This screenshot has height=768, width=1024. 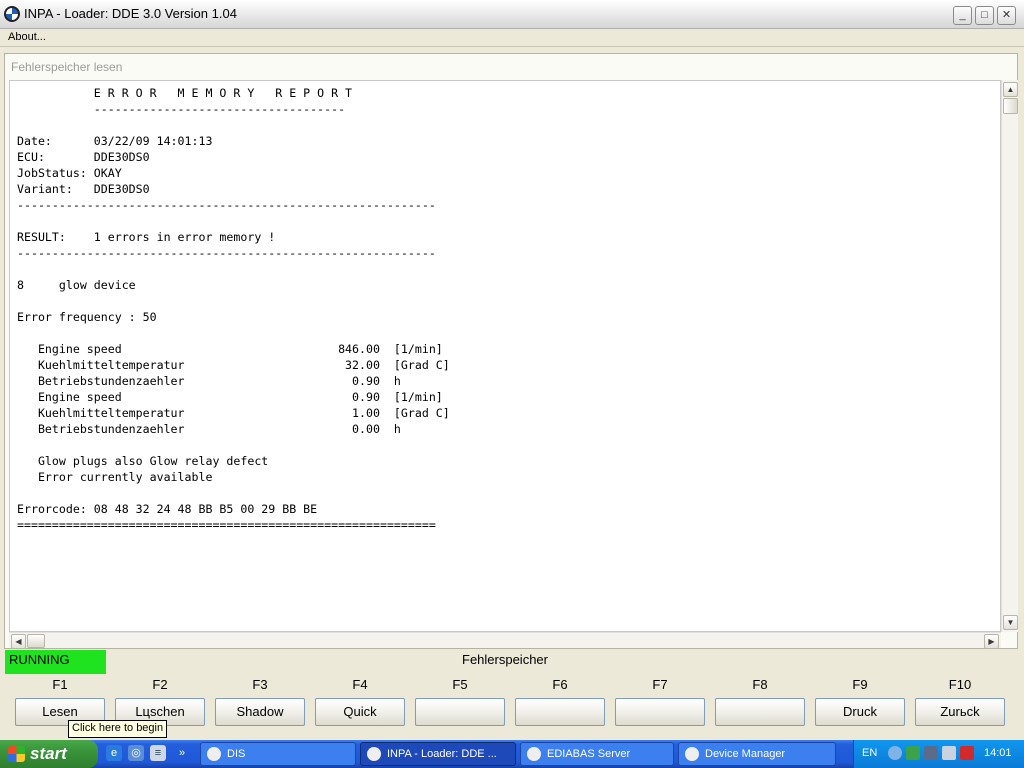 I want to click on taskbar-button: EDIABAS Server, so click(x=597, y=754).